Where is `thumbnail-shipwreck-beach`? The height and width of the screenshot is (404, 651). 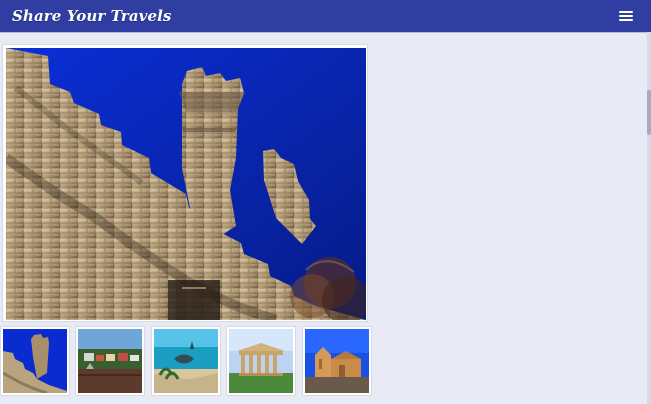
thumbnail-shipwreck-beach is located at coordinates (186, 361).